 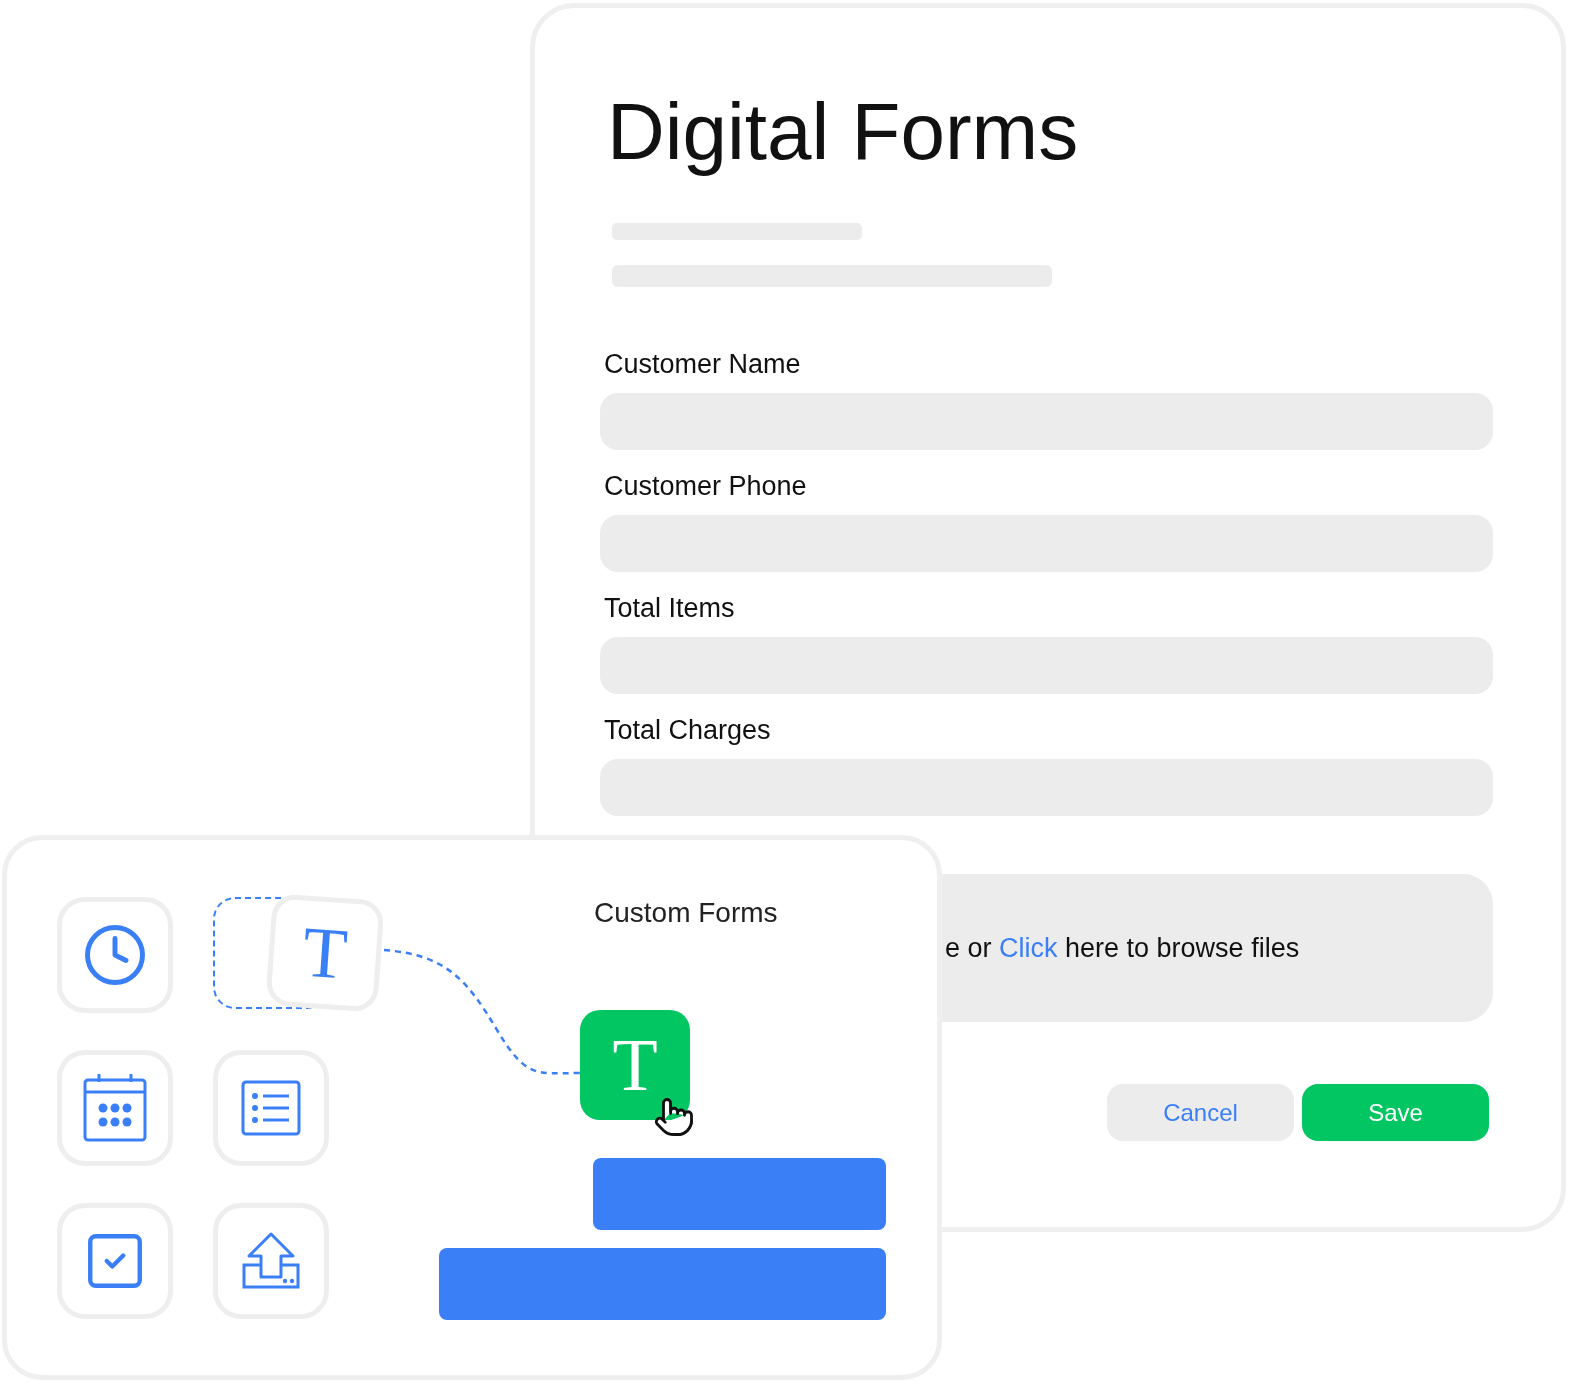 What do you see at coordinates (705, 486) in the screenshot?
I see `field-label: Customer Phone` at bounding box center [705, 486].